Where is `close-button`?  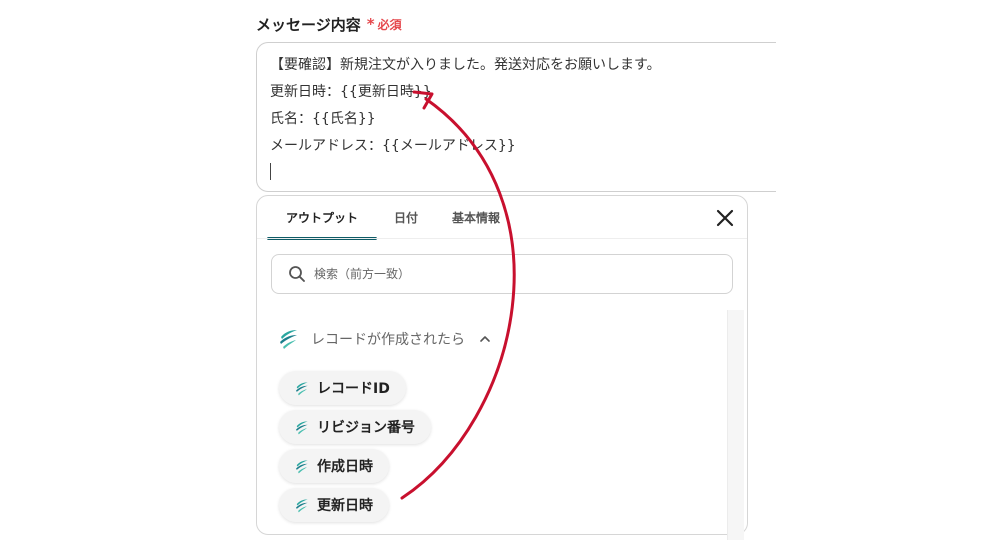
close-button is located at coordinates (725, 218).